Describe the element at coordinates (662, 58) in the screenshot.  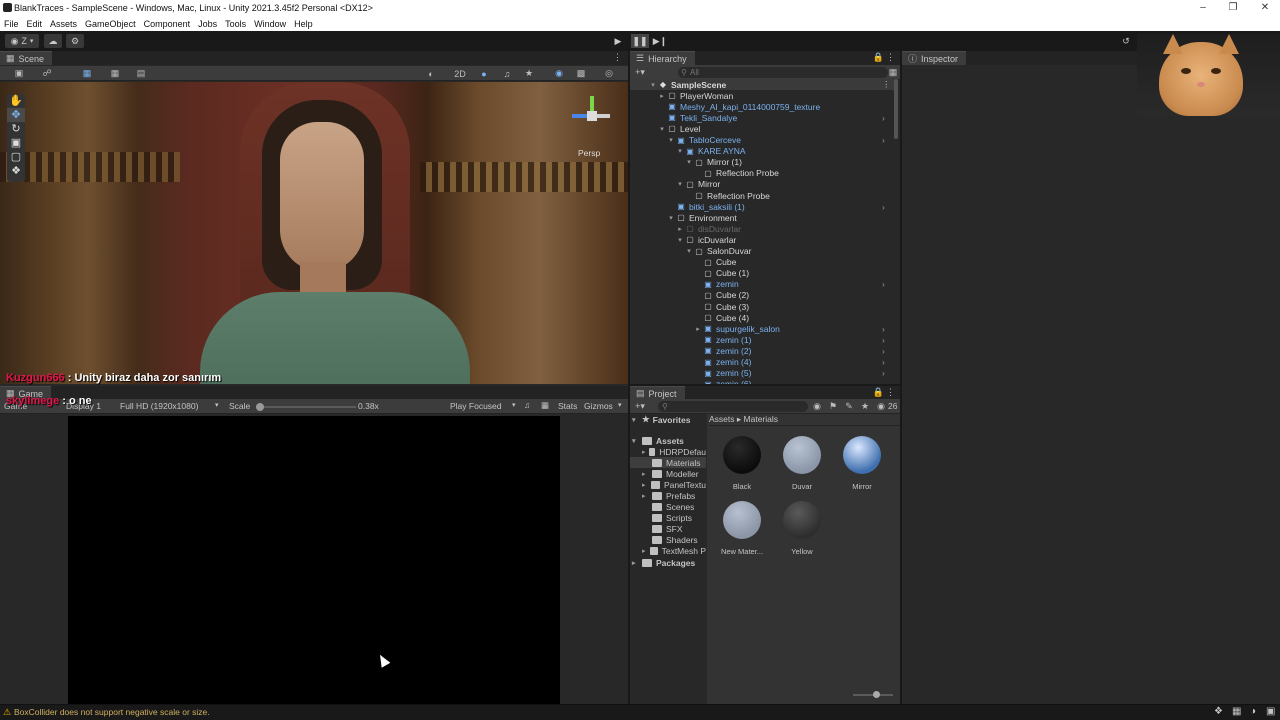
I see `tab-hierarchy: ☰ Hierarchy` at that location.